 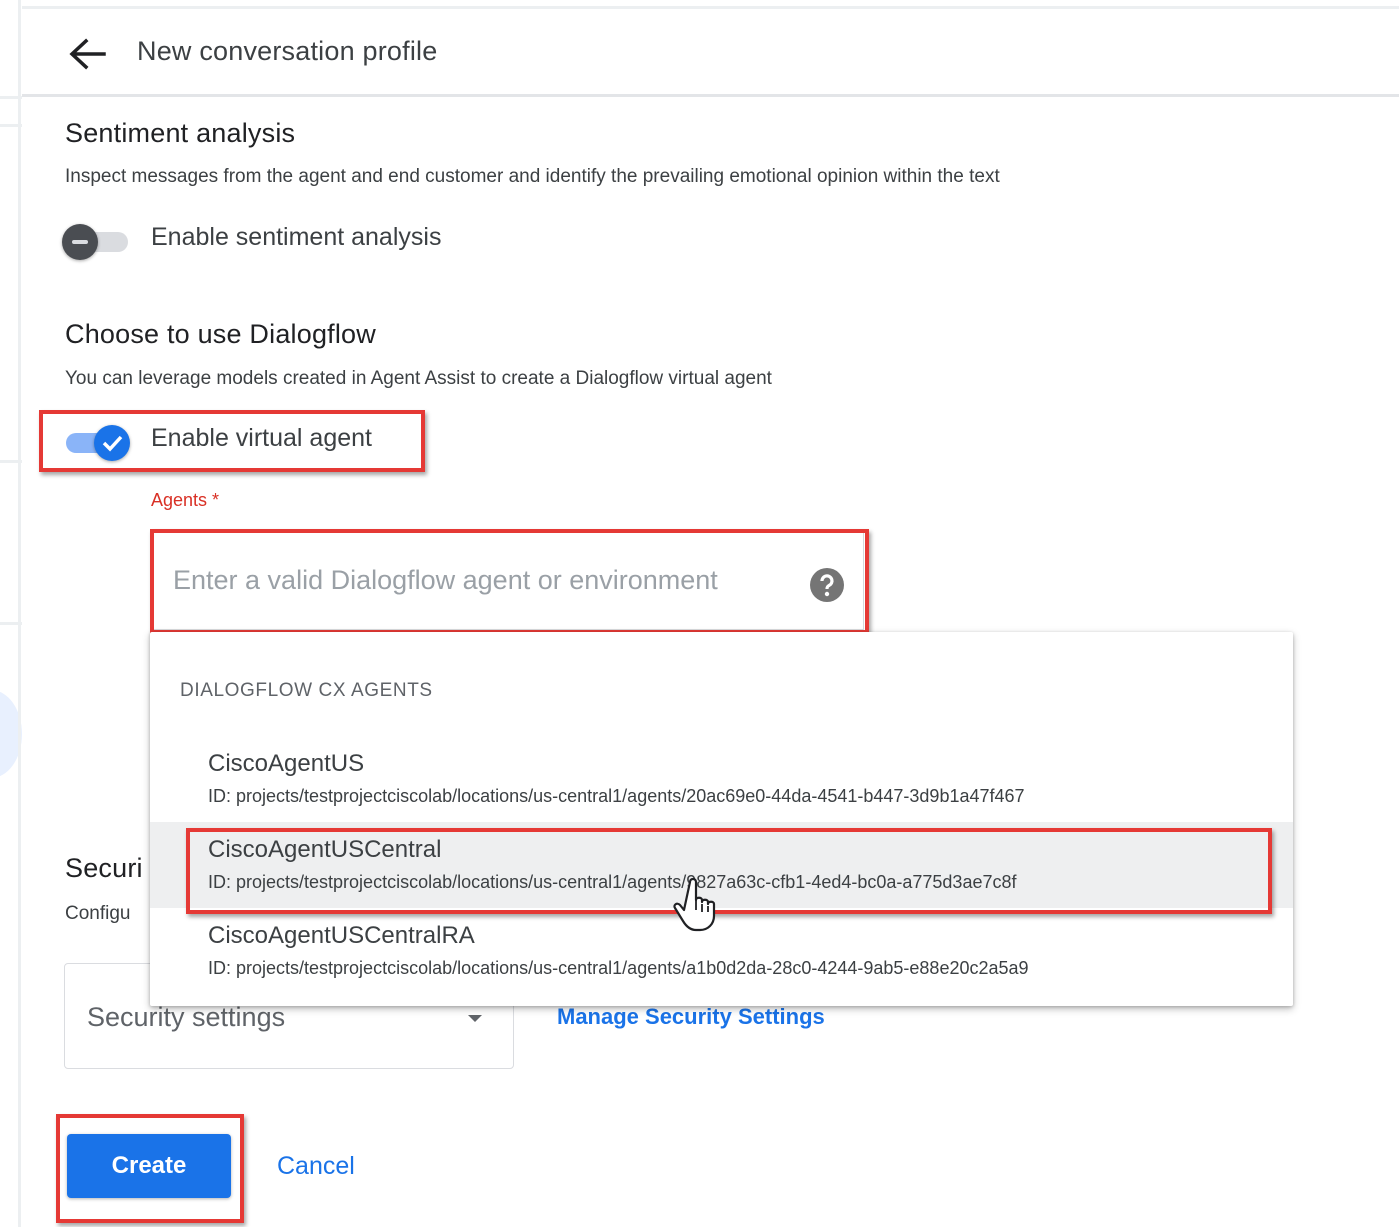 What do you see at coordinates (149, 1166) in the screenshot?
I see `create-button: Create` at bounding box center [149, 1166].